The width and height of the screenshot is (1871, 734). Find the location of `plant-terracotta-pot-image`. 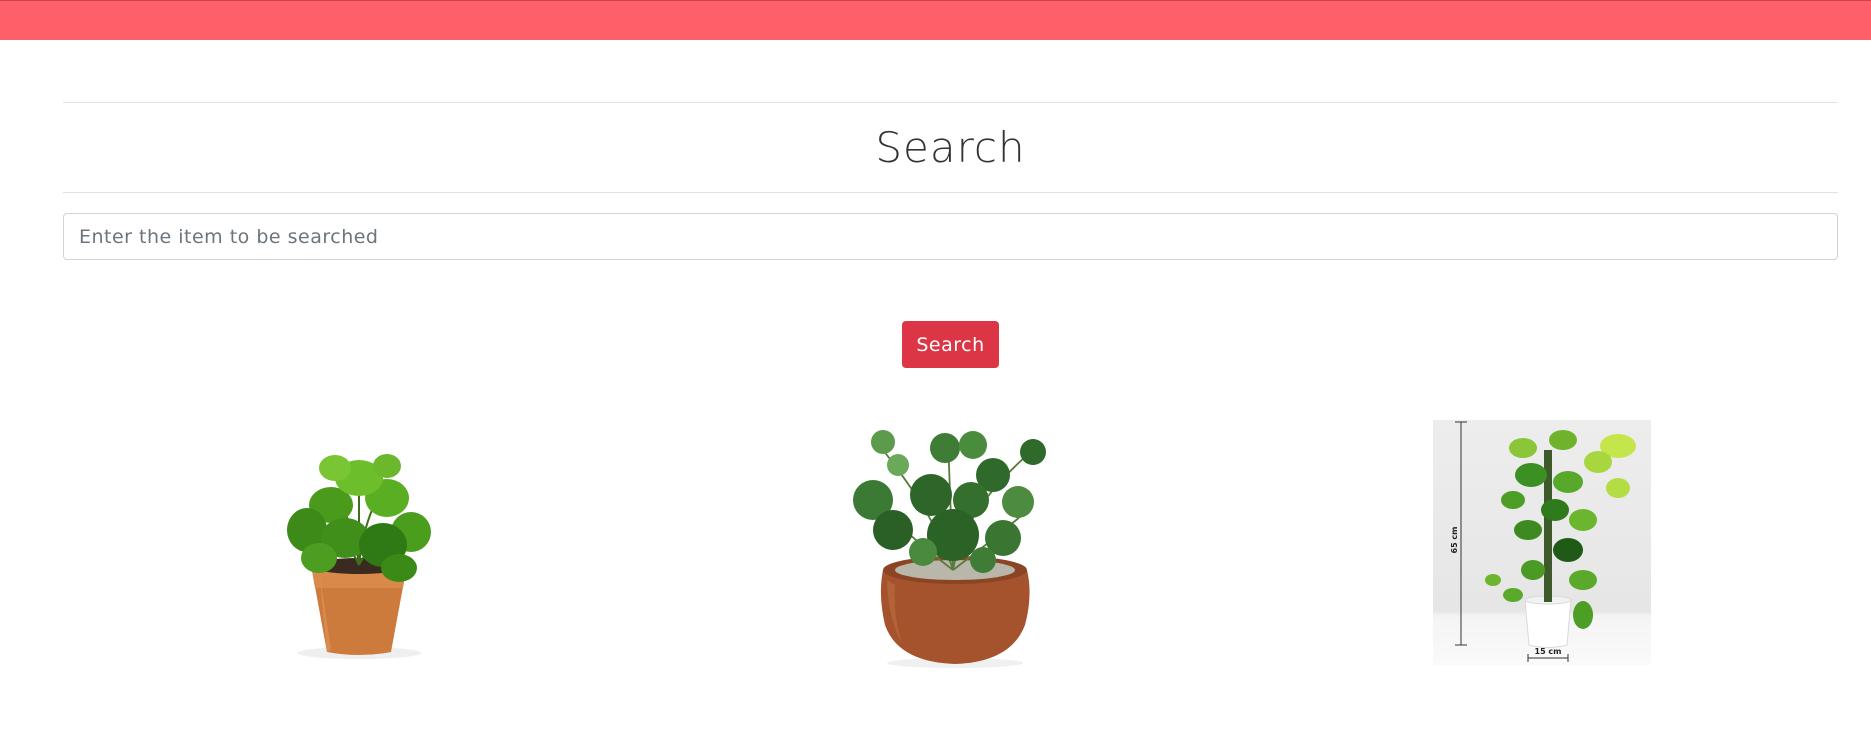

plant-terracotta-pot-image is located at coordinates (359, 542).